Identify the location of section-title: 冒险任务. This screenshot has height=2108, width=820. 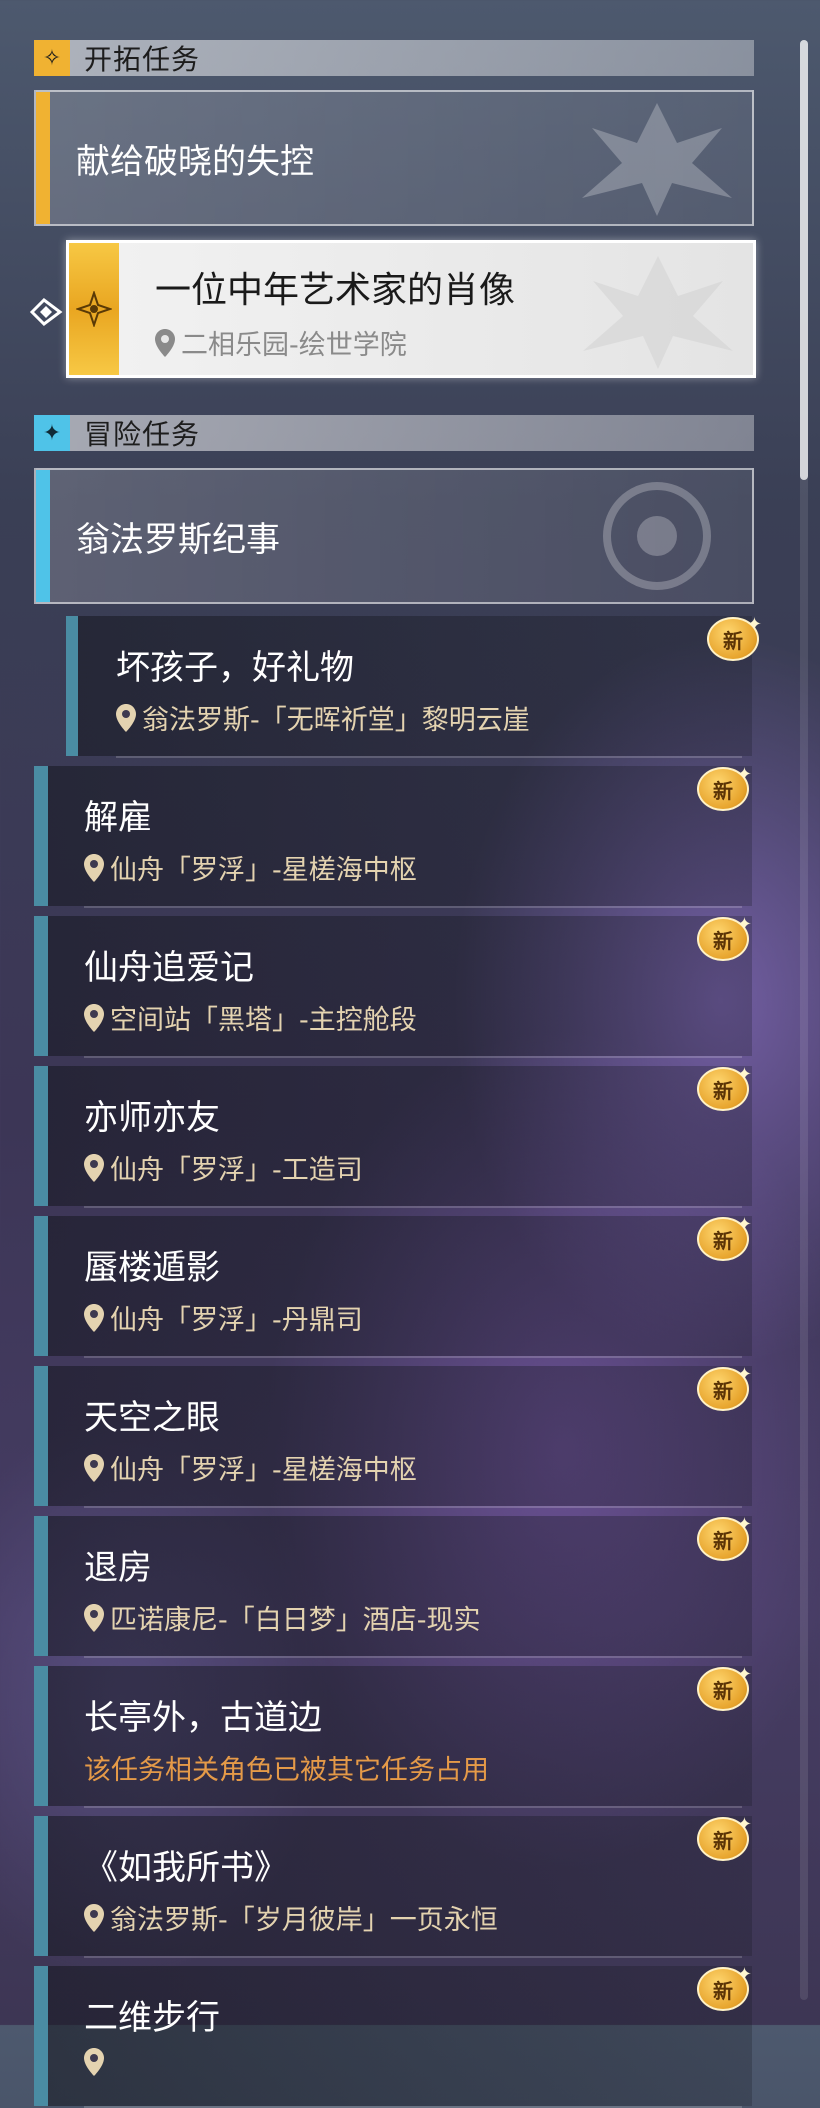
(142, 434).